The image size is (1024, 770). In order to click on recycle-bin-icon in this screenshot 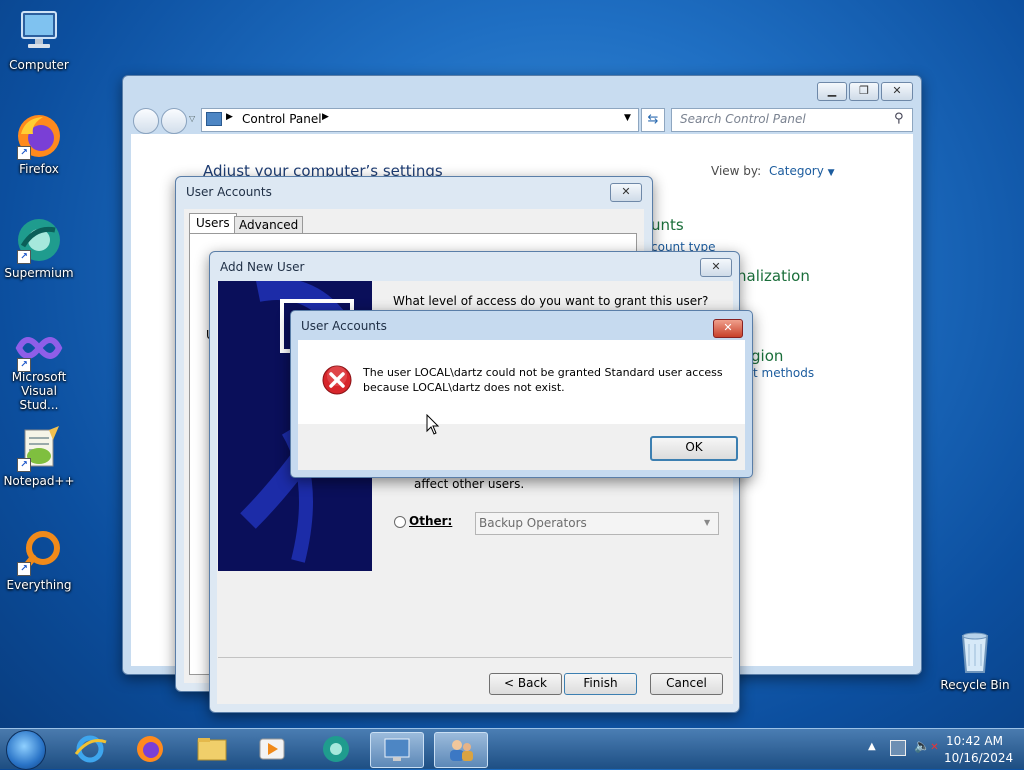, I will do `click(975, 652)`.